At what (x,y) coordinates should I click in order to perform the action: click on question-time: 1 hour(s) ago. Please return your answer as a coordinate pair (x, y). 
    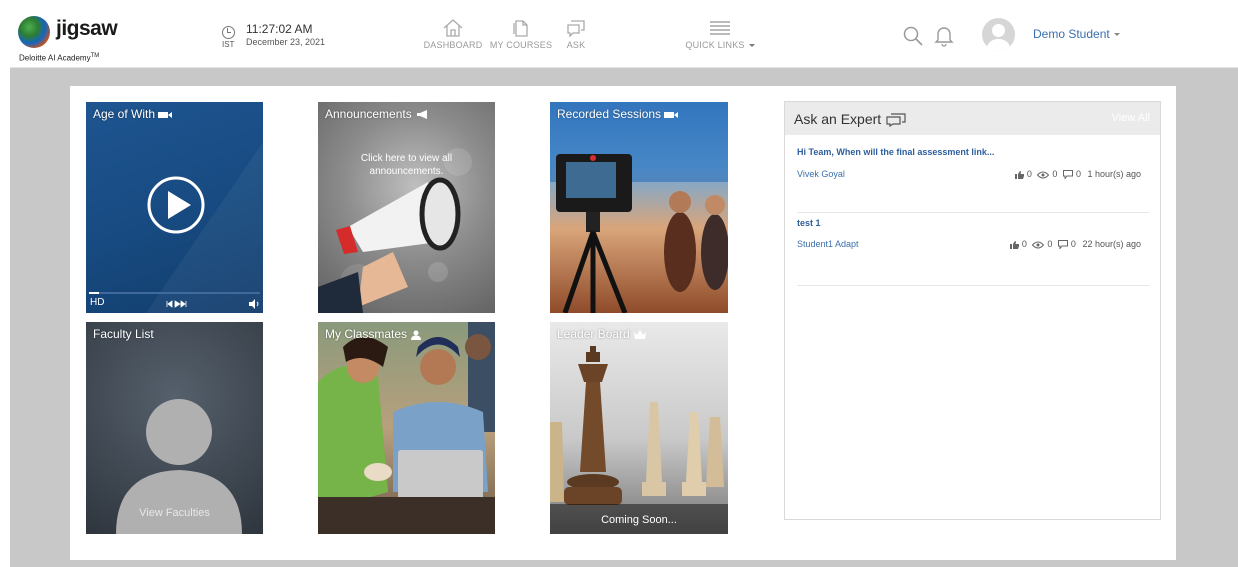
    Looking at the image, I should click on (1114, 174).